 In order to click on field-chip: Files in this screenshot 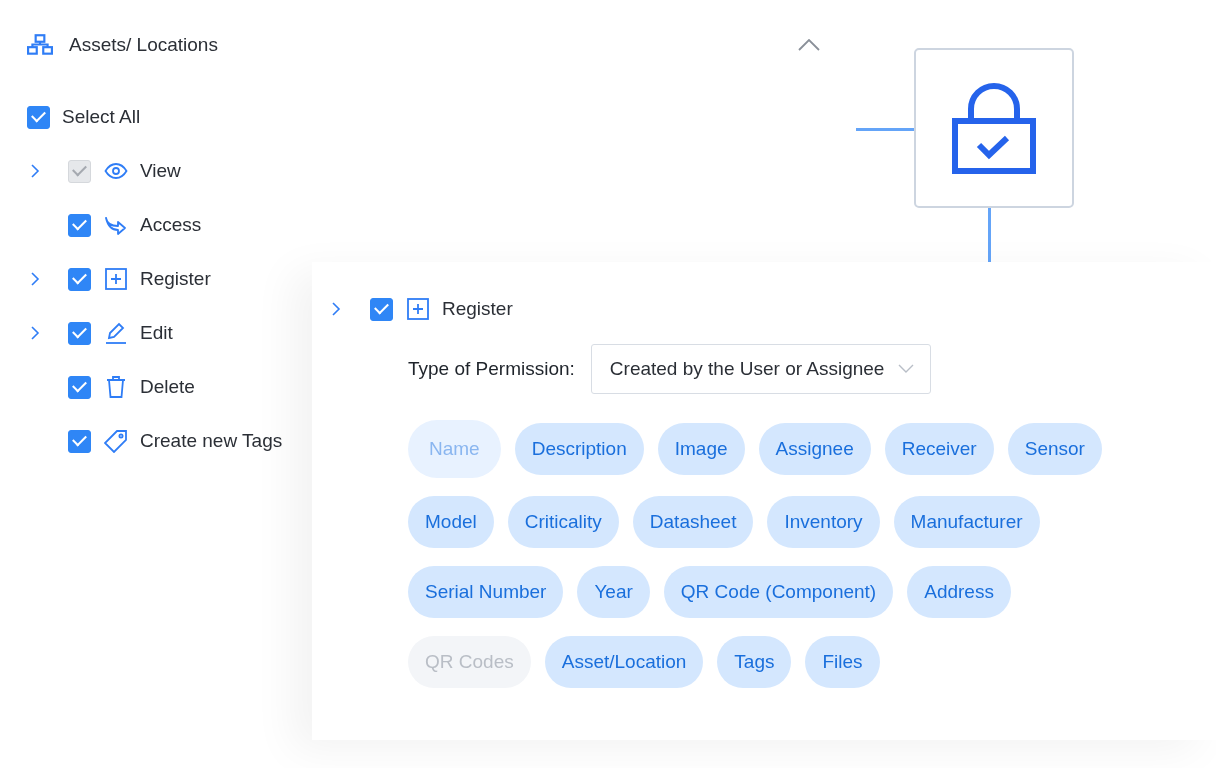, I will do `click(842, 662)`.